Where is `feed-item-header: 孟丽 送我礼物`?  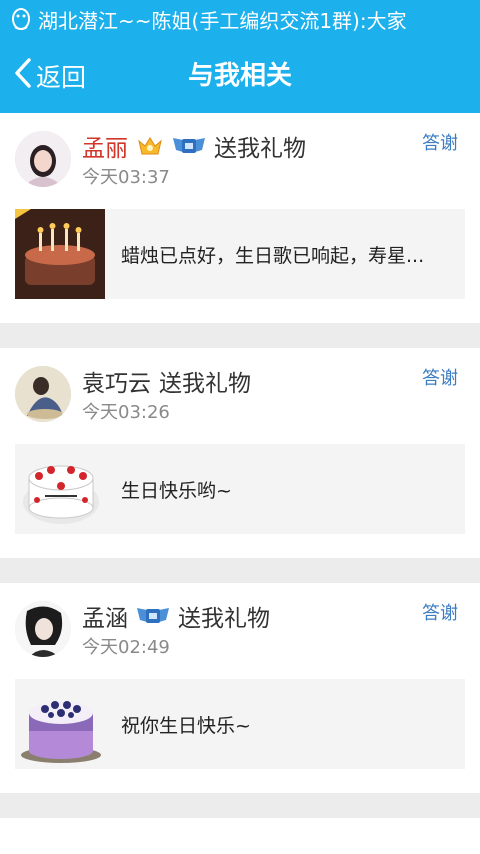 feed-item-header: 孟丽 送我礼物 is located at coordinates (194, 146).